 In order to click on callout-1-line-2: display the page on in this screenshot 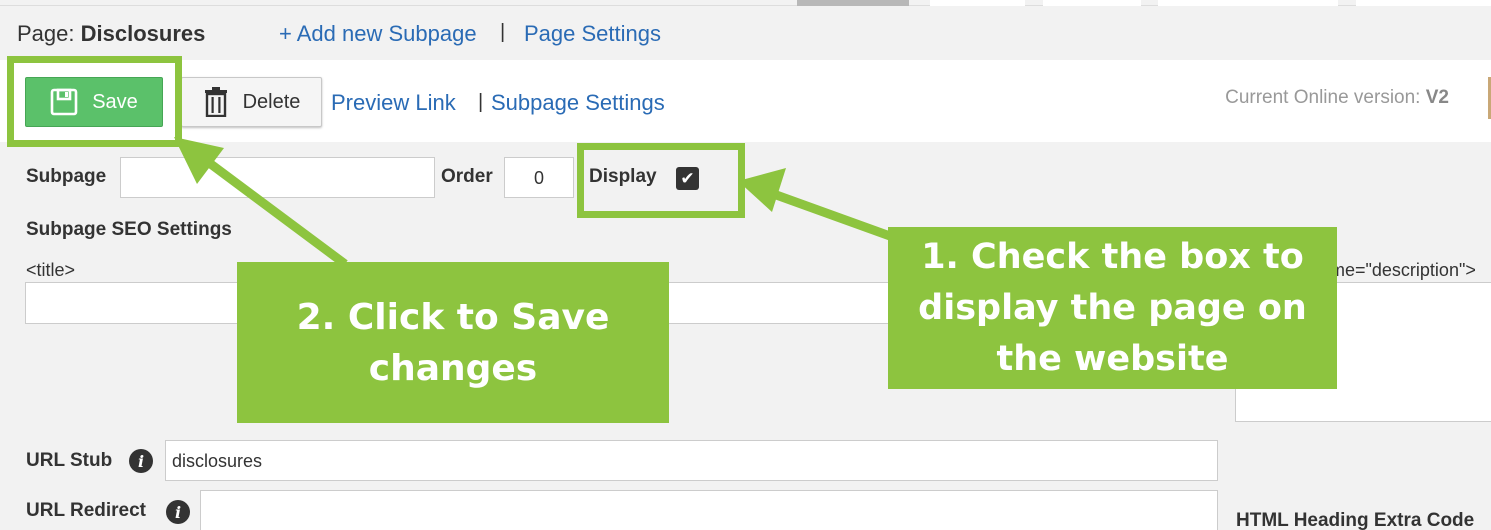, I will do `click(1112, 307)`.